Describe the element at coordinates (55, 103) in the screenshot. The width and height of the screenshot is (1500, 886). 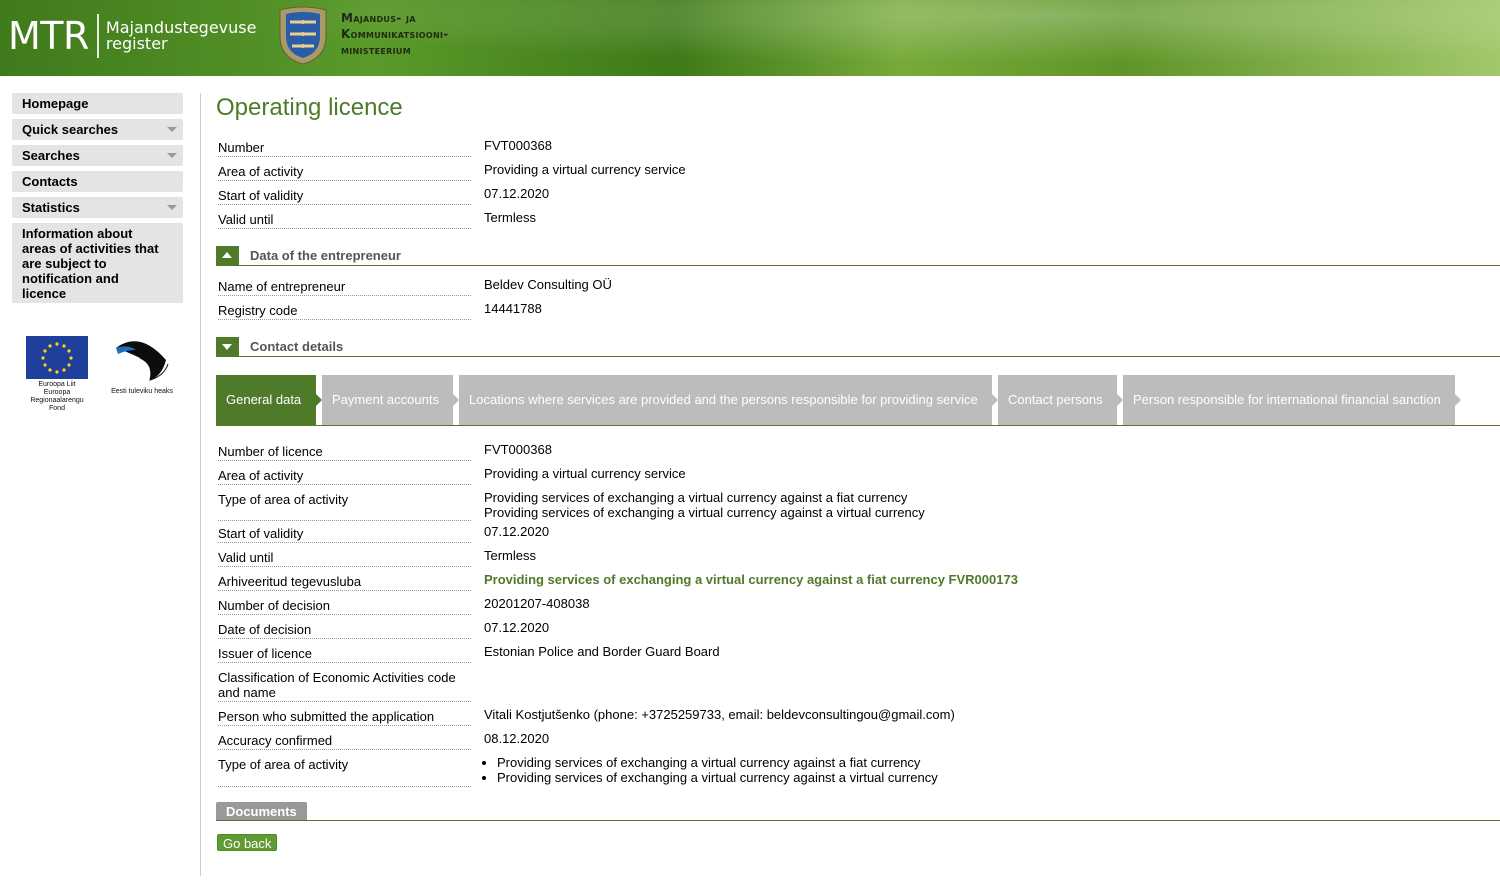
I see `nav-item-label: Homepage` at that location.